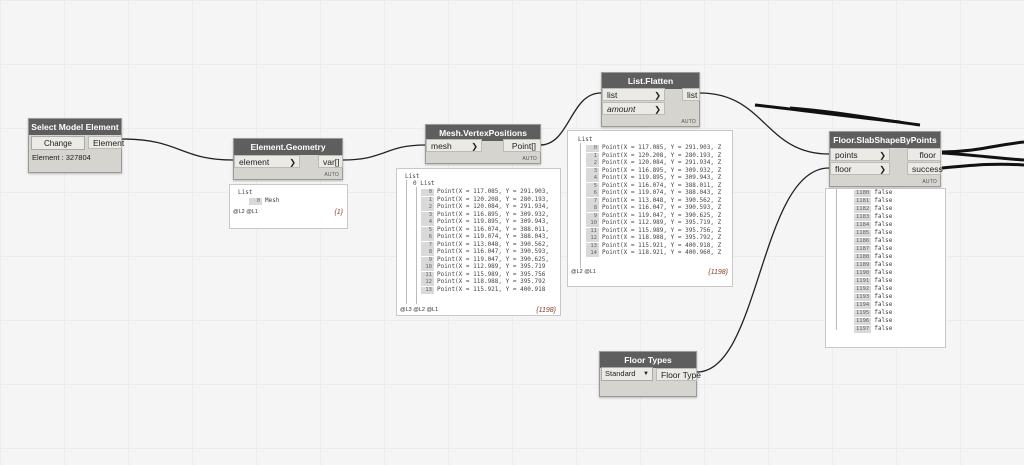 Image resolution: width=1024 pixels, height=465 pixels. I want to click on list-index: 14, so click(592, 253).